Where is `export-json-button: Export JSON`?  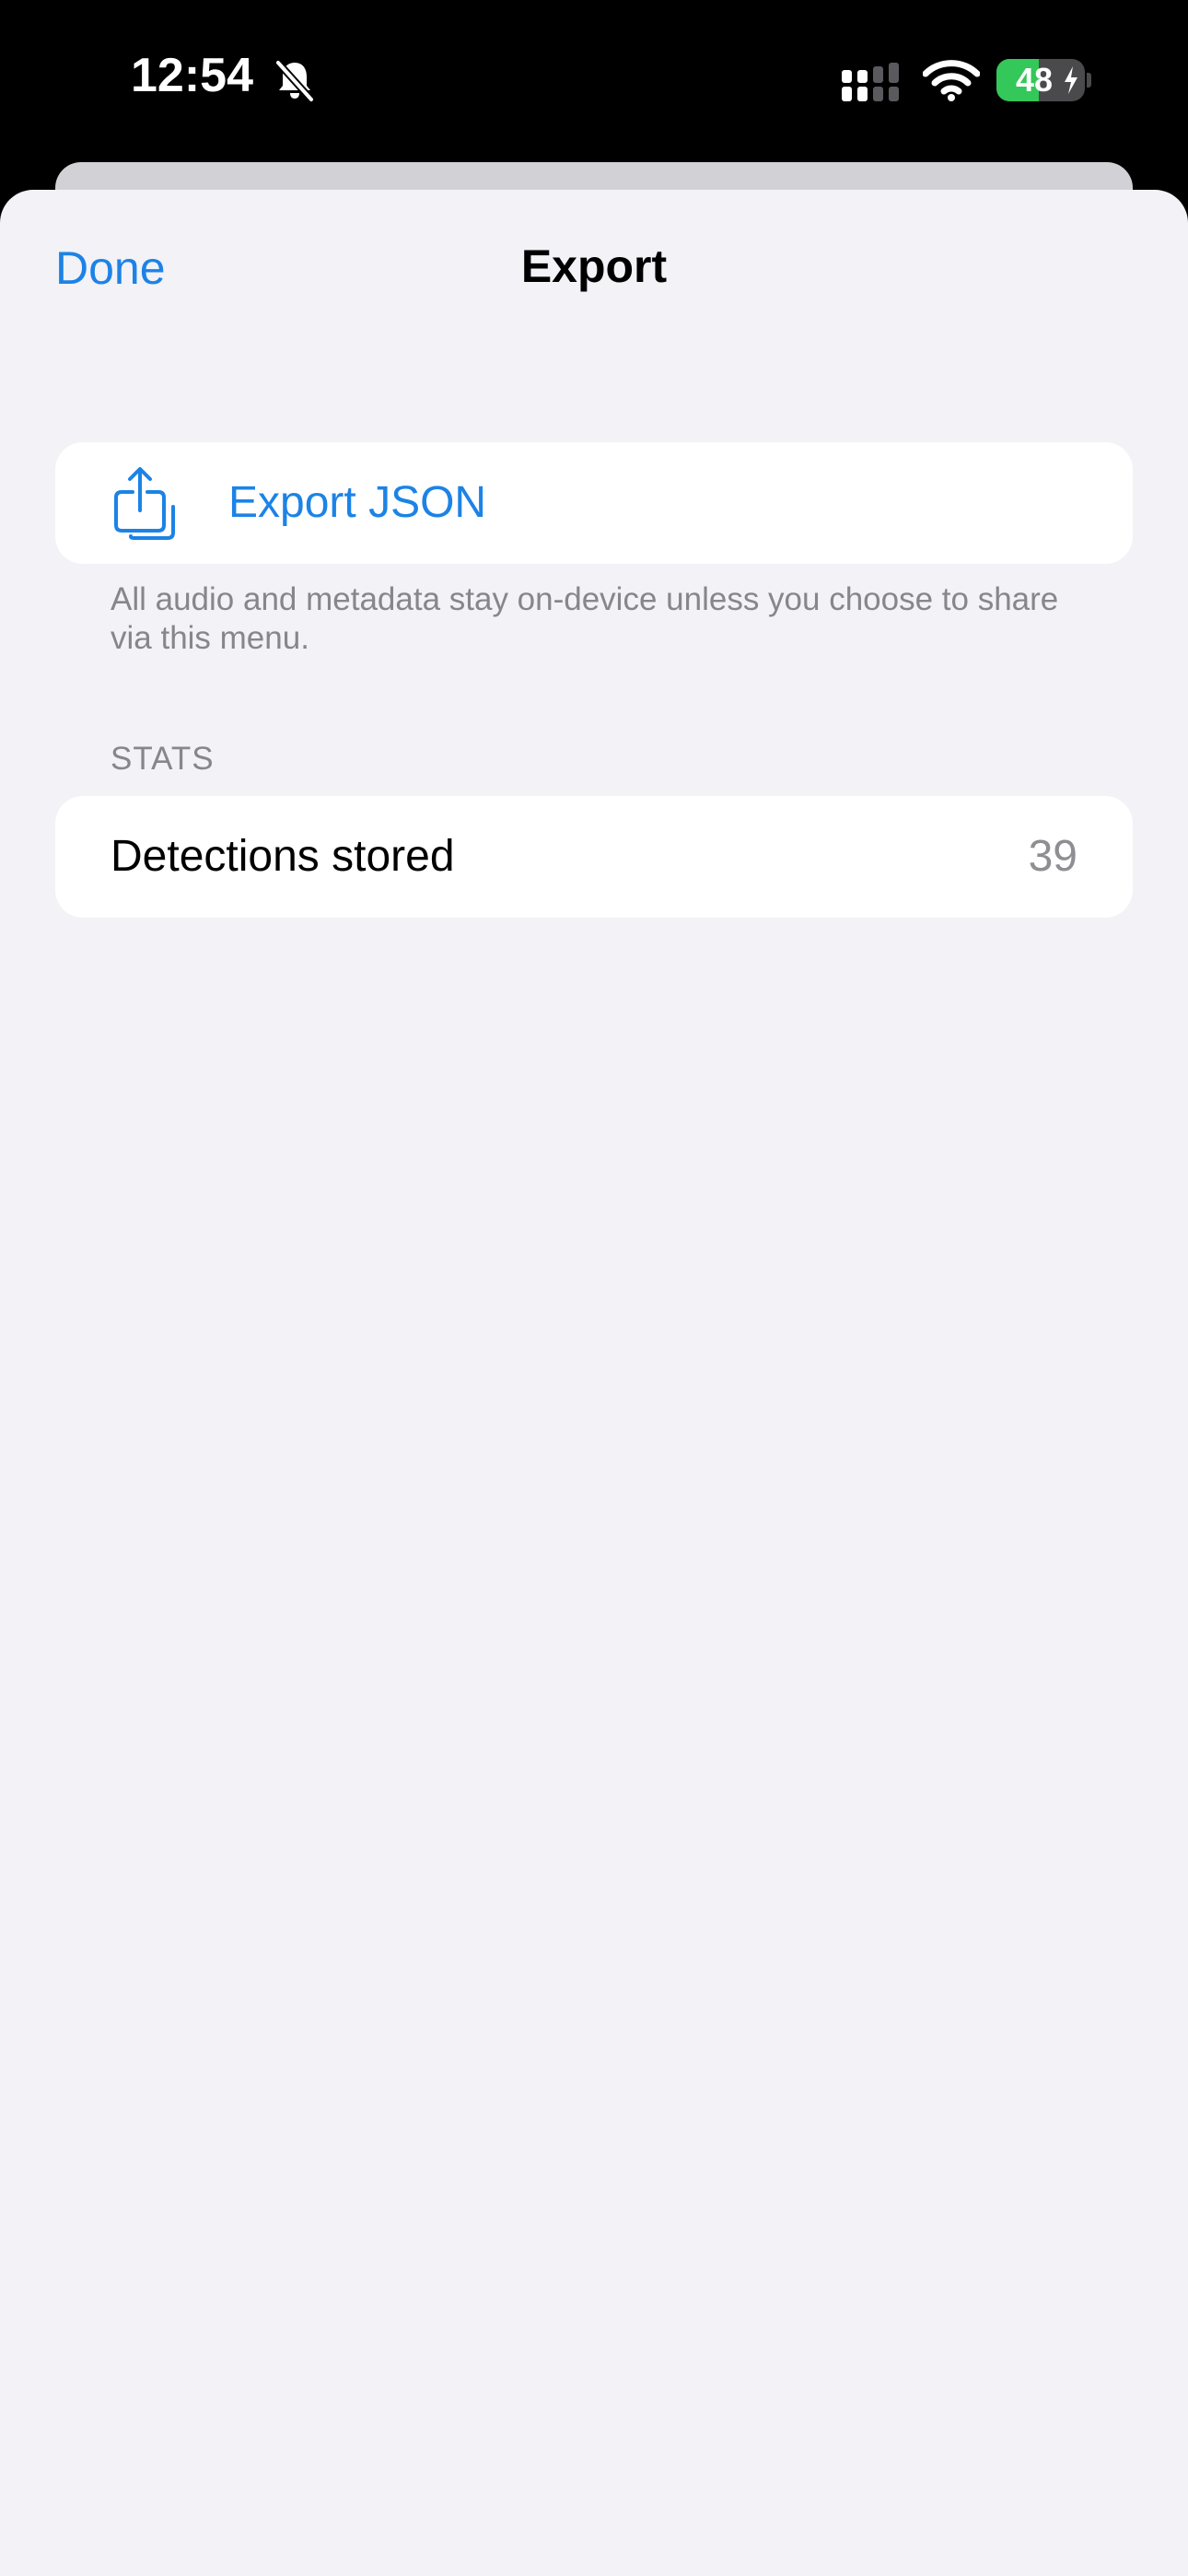 export-json-button: Export JSON is located at coordinates (594, 503).